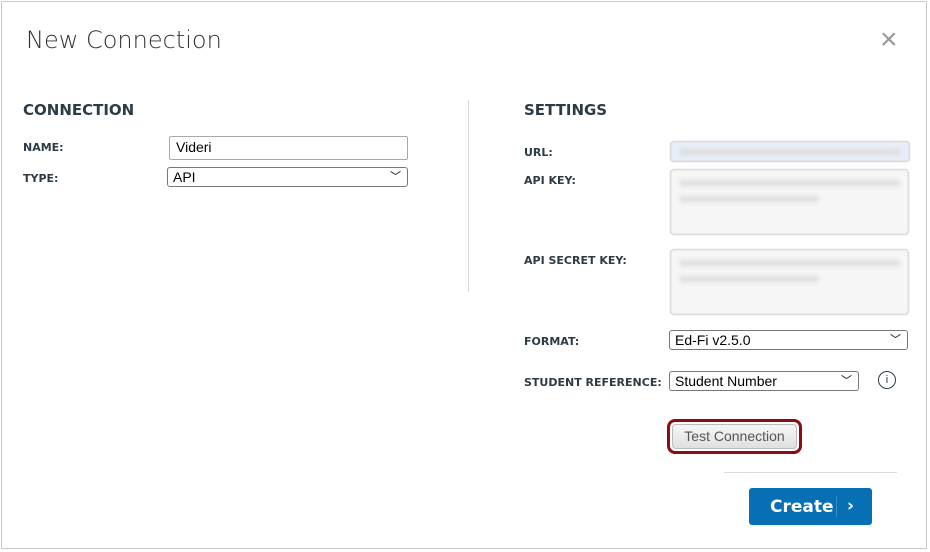  Describe the element at coordinates (889, 40) in the screenshot. I see `close-icon: ×` at that location.